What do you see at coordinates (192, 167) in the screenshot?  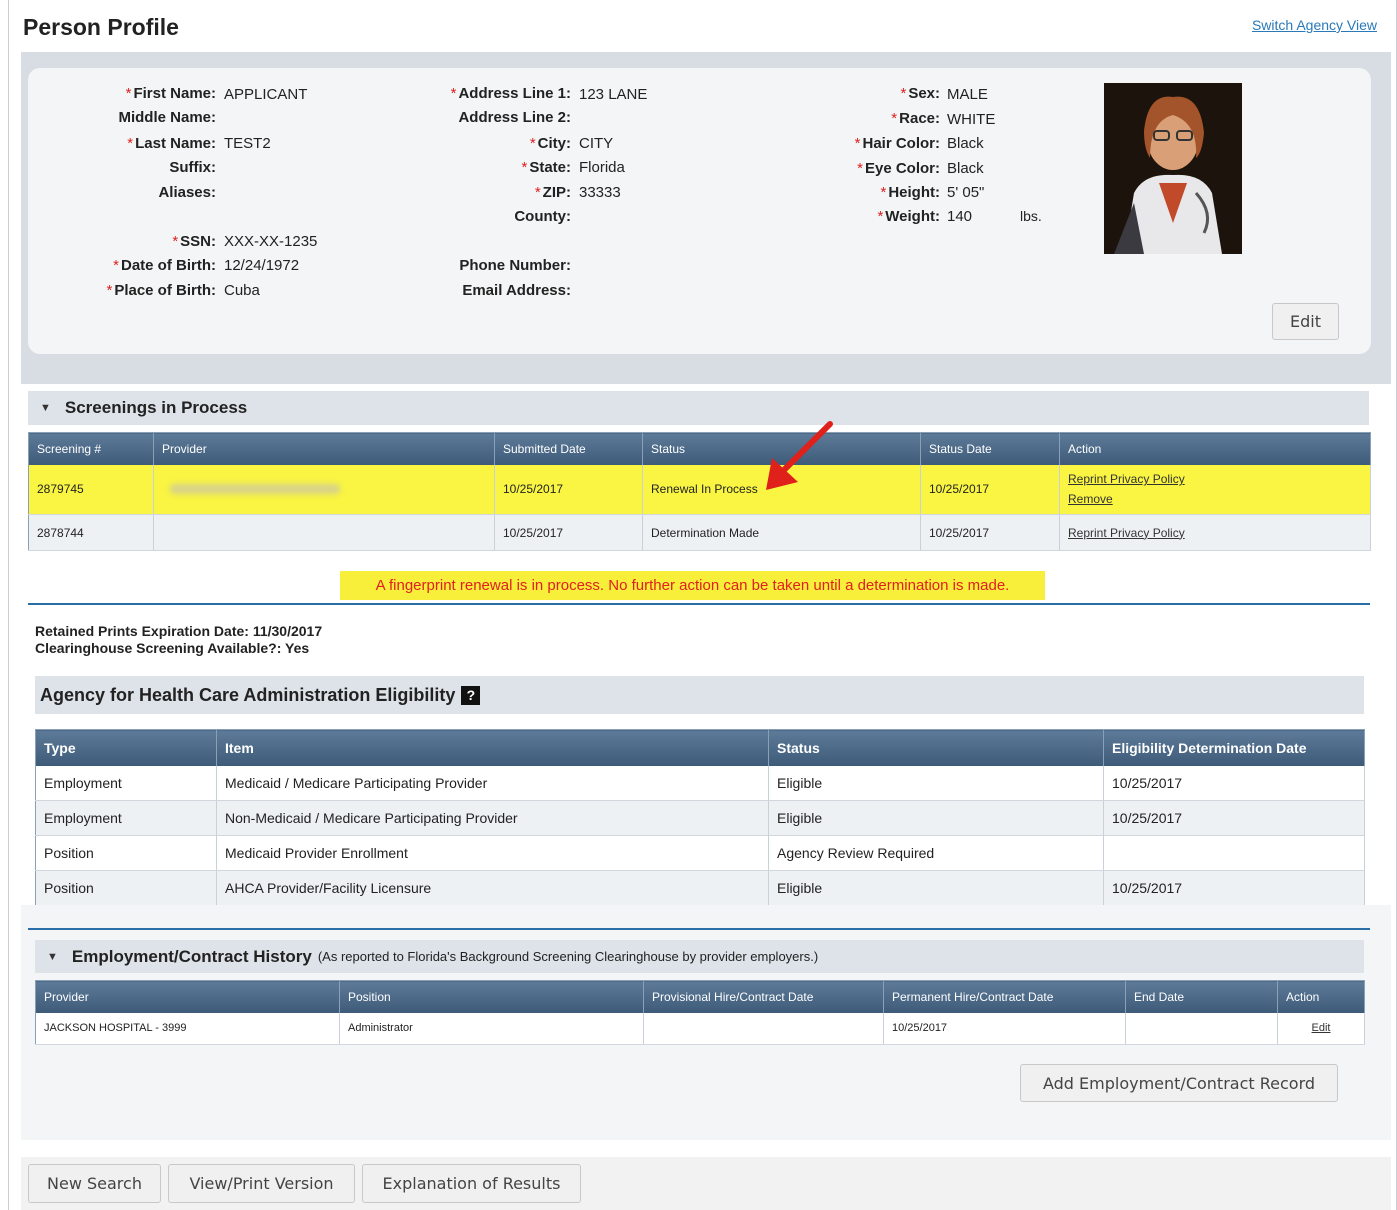 I see `suffix-label: Suffix:` at bounding box center [192, 167].